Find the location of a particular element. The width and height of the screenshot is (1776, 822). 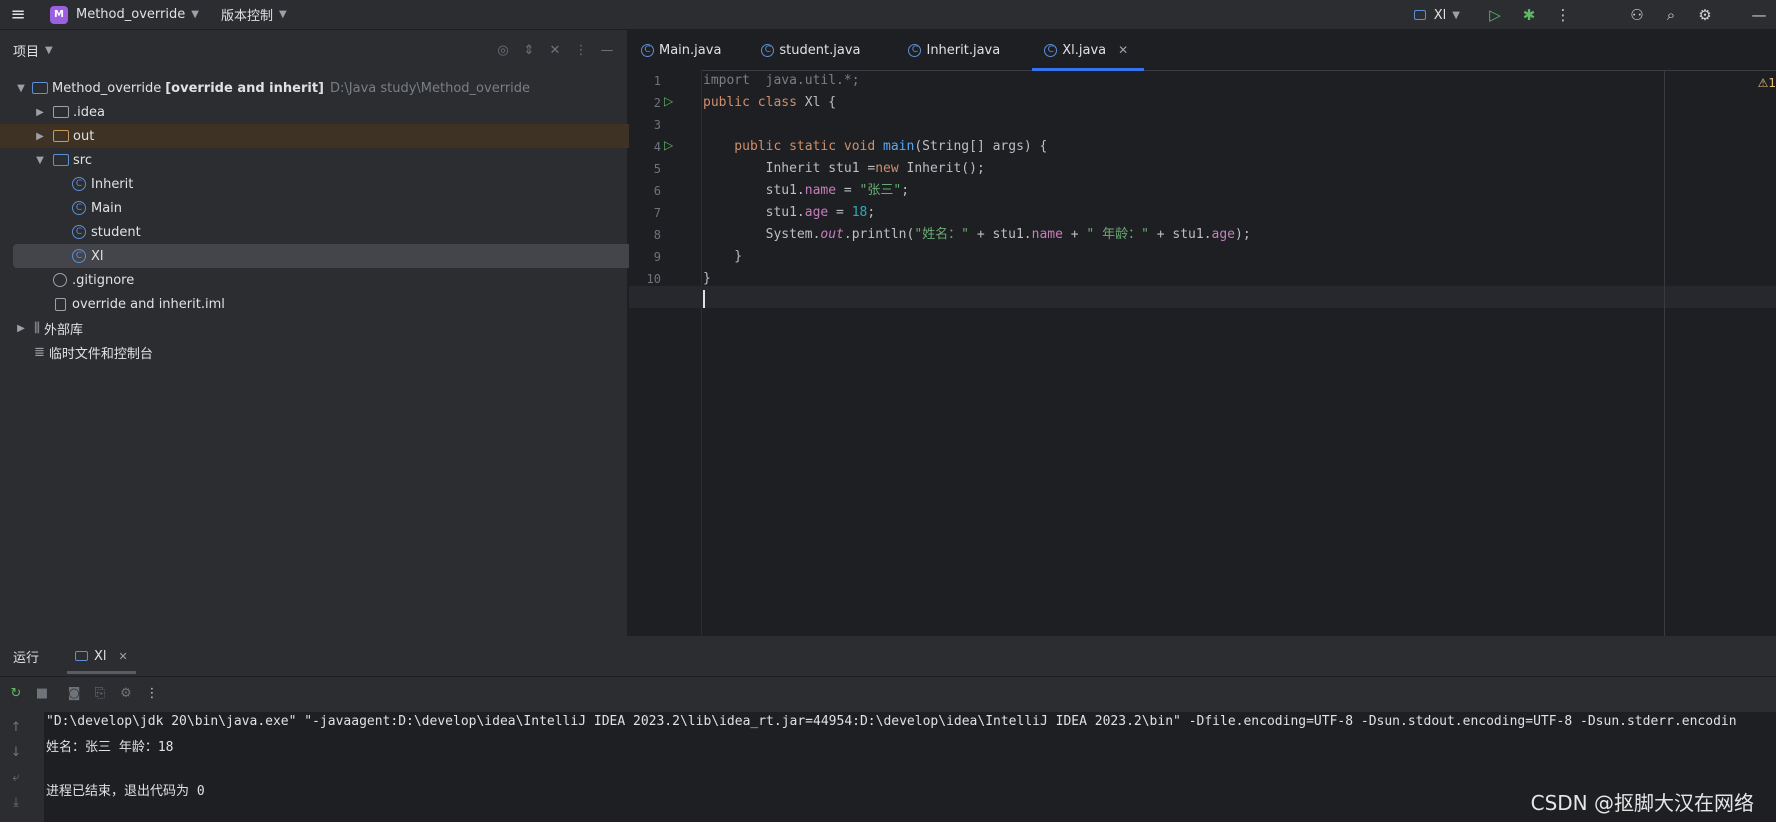

hide-panel-icon: — is located at coordinates (607, 50).